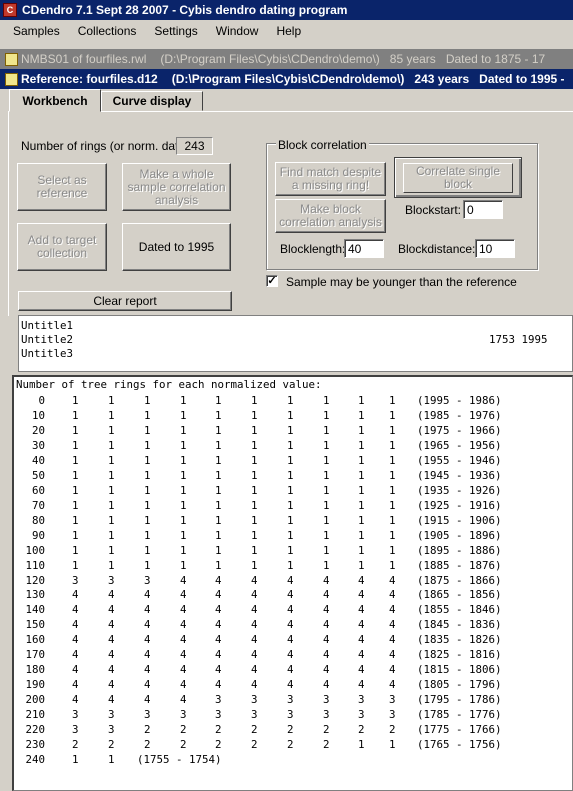  What do you see at coordinates (107, 31) in the screenshot?
I see `menu-collections: Collections` at bounding box center [107, 31].